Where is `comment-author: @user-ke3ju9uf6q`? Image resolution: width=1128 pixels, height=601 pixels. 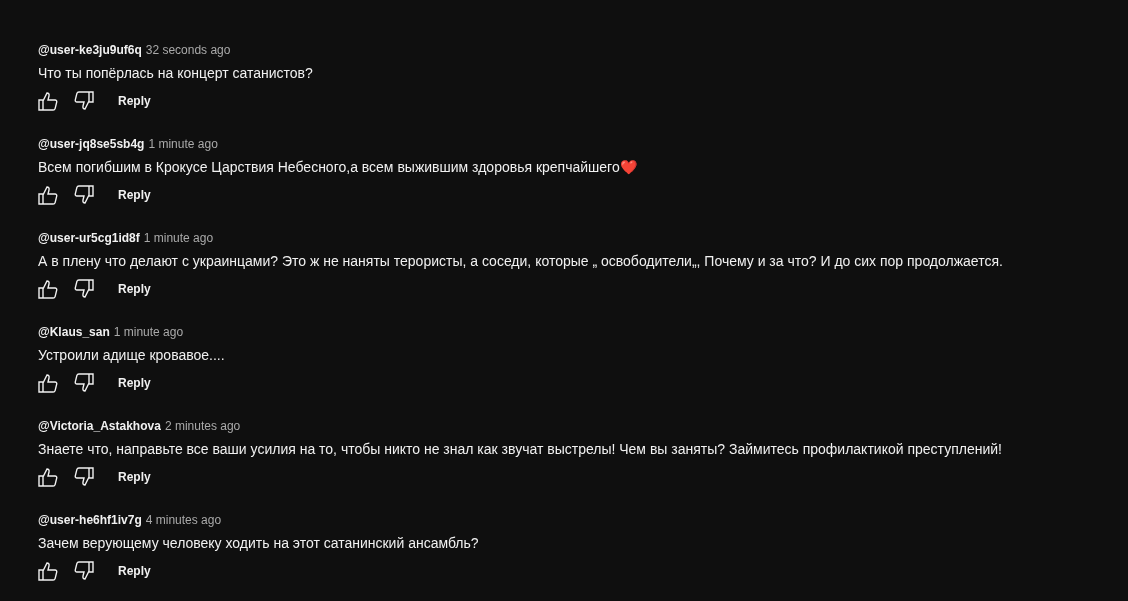 comment-author: @user-ke3ju9uf6q is located at coordinates (90, 50).